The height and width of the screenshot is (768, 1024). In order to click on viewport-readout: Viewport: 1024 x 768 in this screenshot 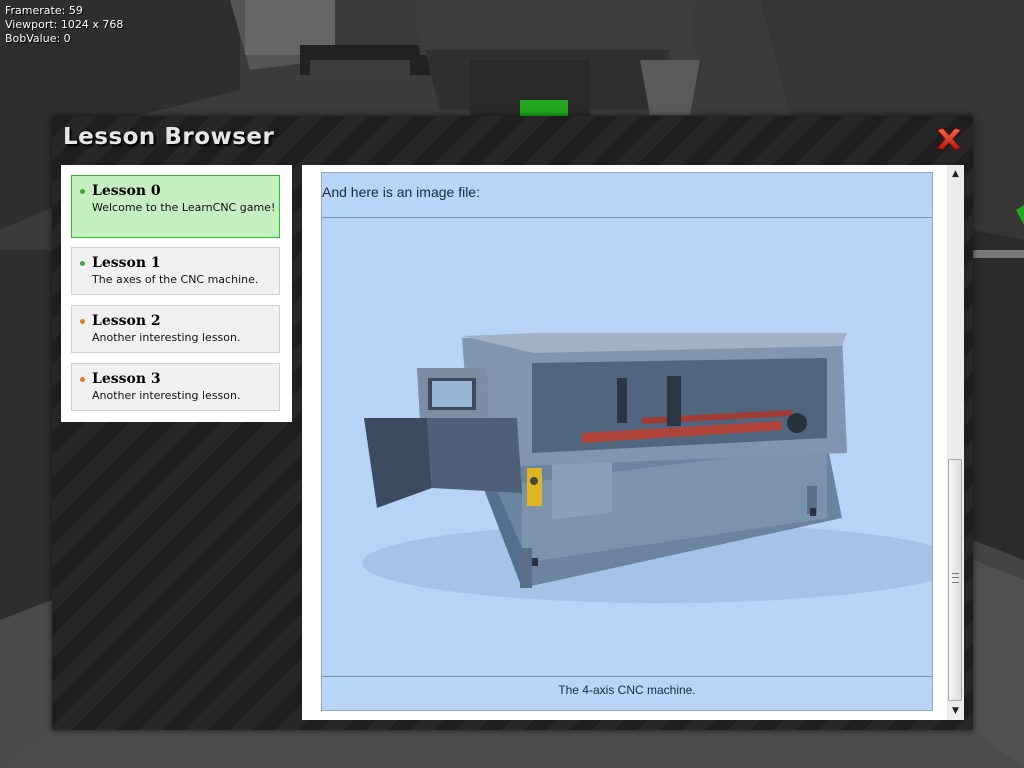, I will do `click(64, 24)`.